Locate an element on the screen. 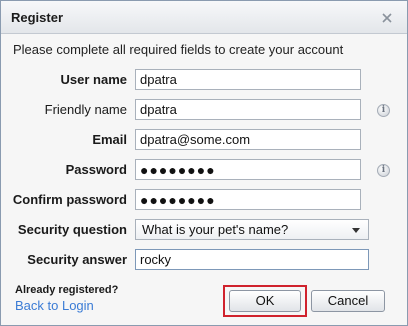  security-answer-label: Security answer is located at coordinates (77, 259).